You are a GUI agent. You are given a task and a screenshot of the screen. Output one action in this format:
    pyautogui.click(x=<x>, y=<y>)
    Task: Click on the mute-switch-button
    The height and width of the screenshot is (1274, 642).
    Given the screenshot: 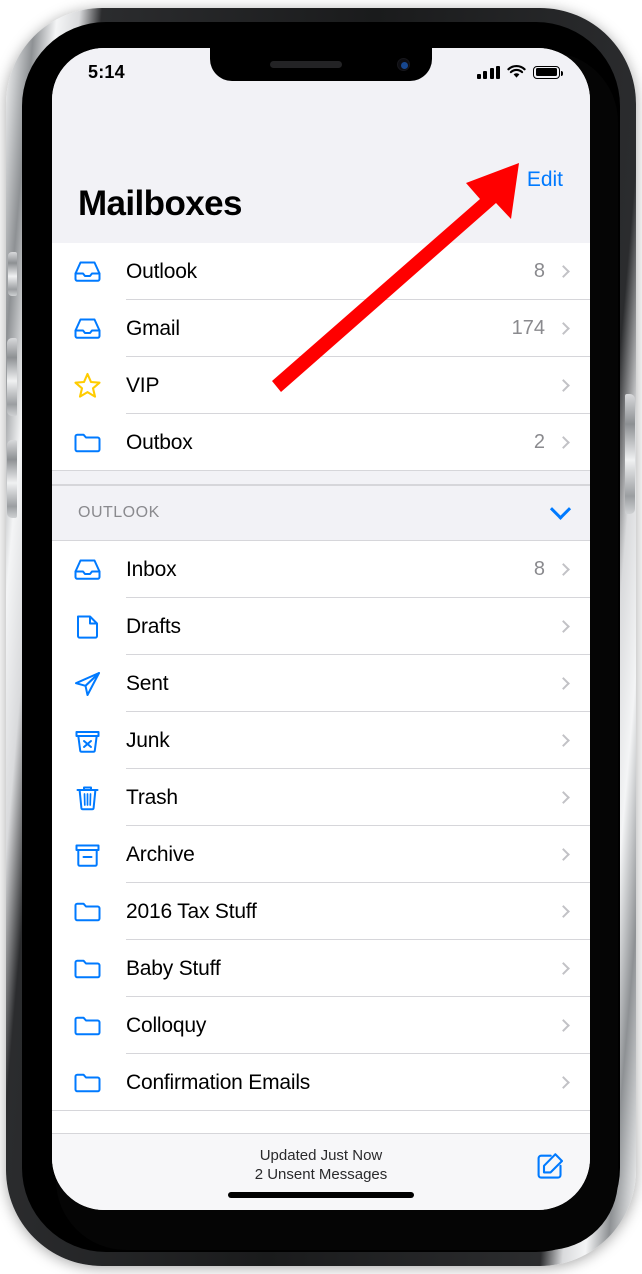 What is the action you would take?
    pyautogui.click(x=12, y=274)
    